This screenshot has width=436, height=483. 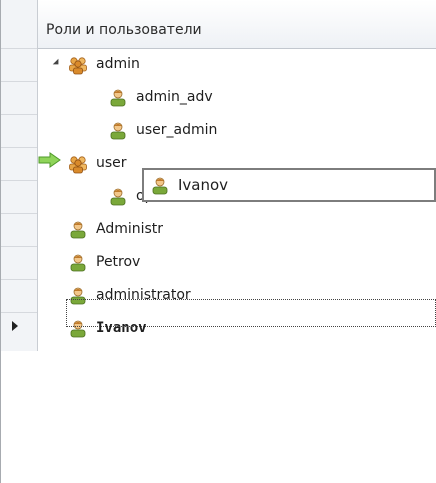 What do you see at coordinates (174, 97) in the screenshot?
I see `tree-node-label: admin_adv` at bounding box center [174, 97].